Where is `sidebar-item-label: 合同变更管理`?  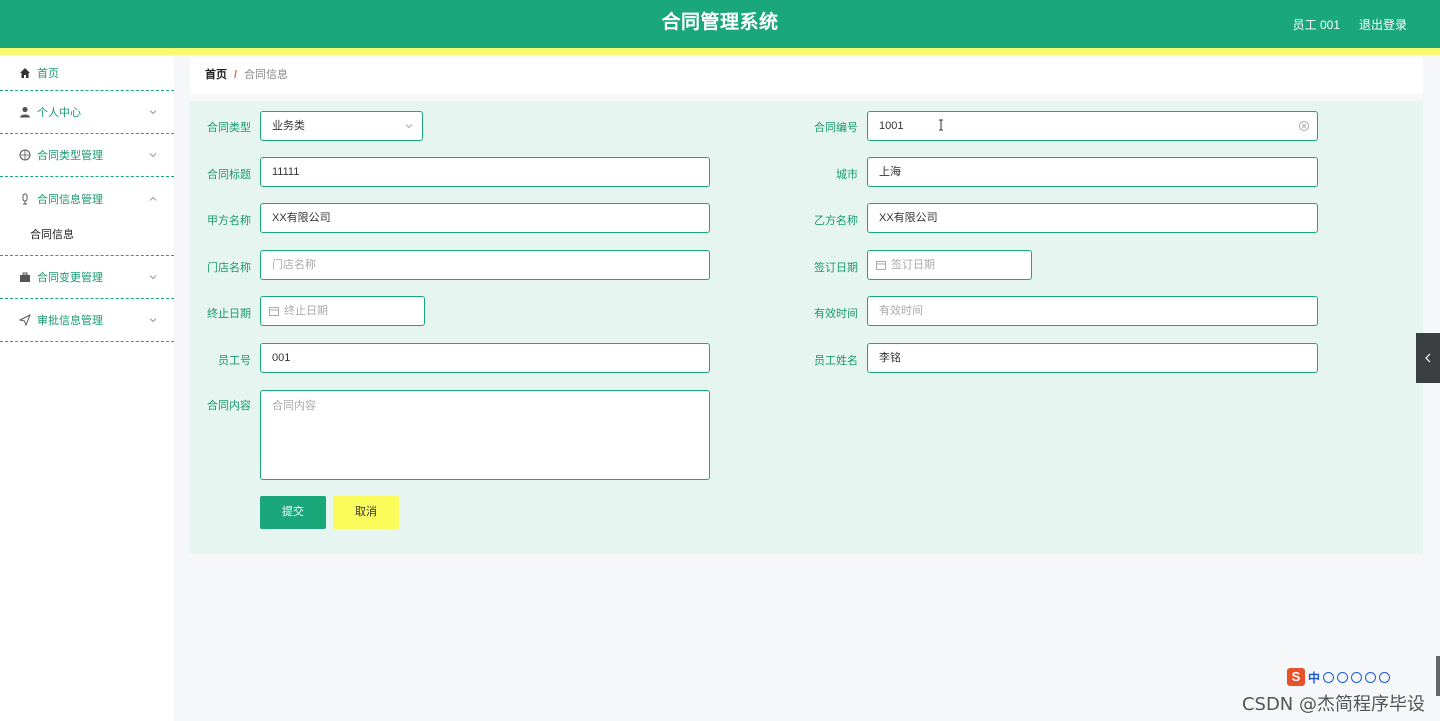
sidebar-item-label: 合同变更管理 is located at coordinates (70, 278).